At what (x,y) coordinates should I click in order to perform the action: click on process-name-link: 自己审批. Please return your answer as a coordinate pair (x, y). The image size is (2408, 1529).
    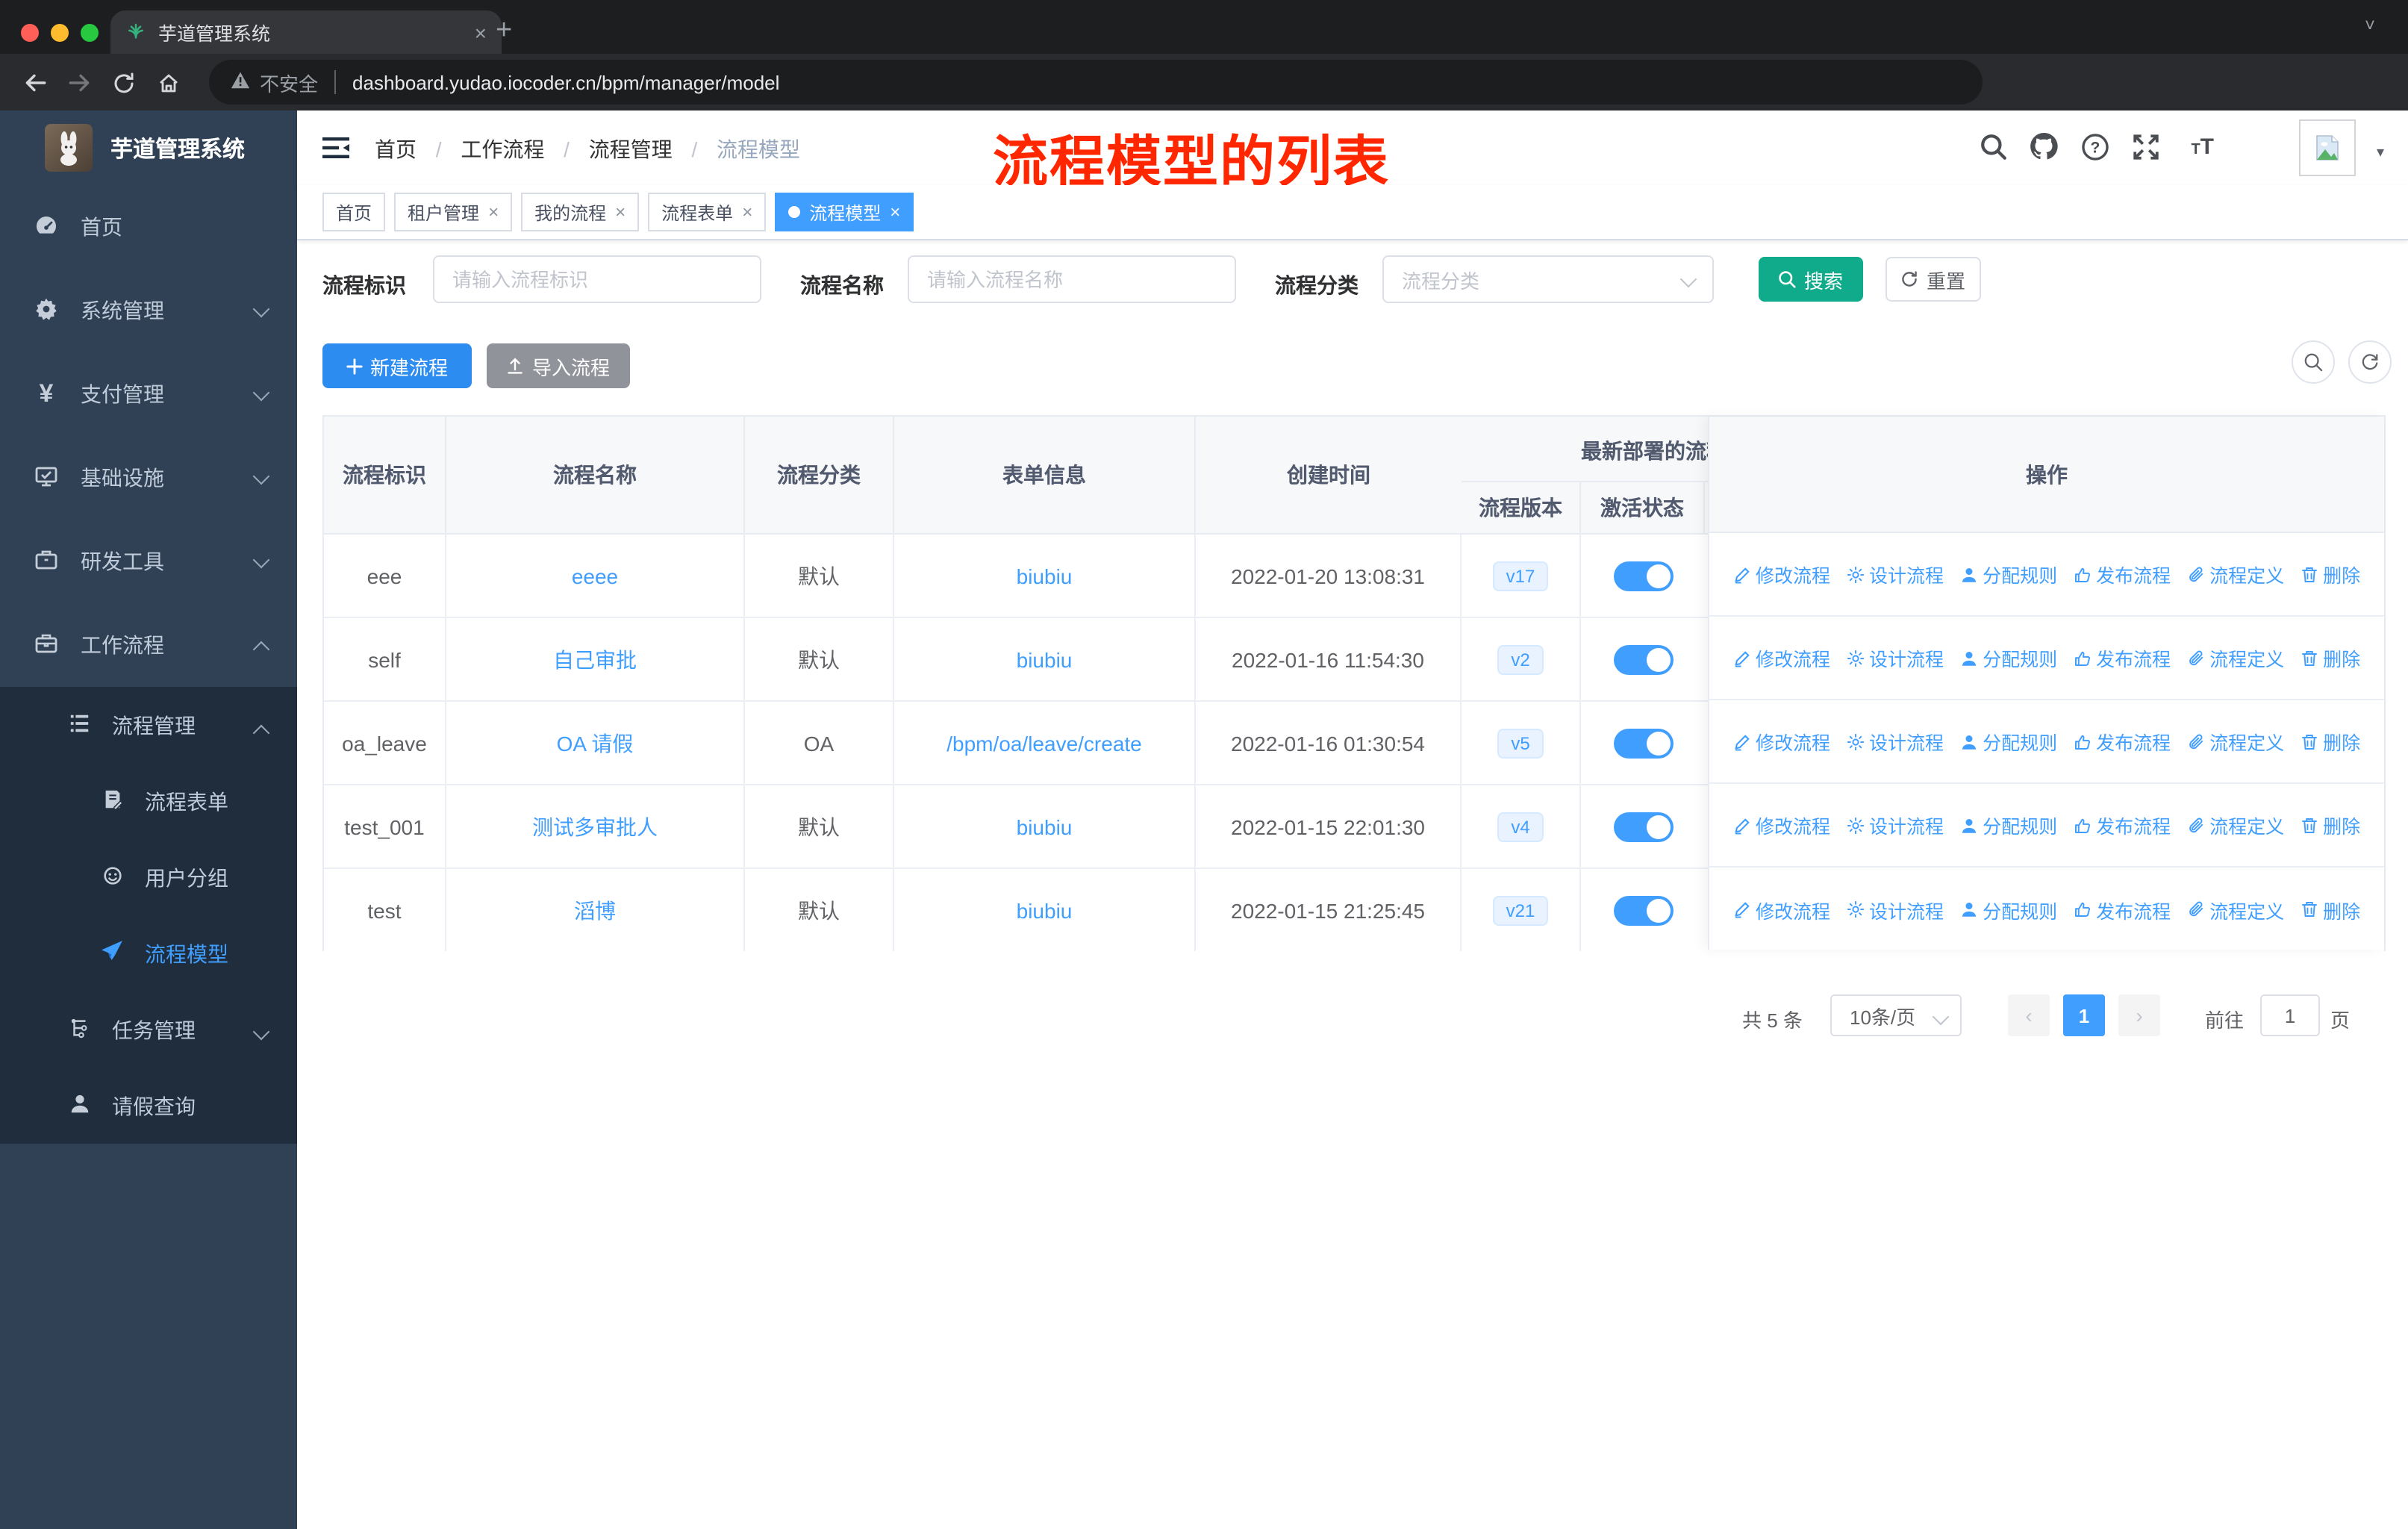
    Looking at the image, I should click on (595, 659).